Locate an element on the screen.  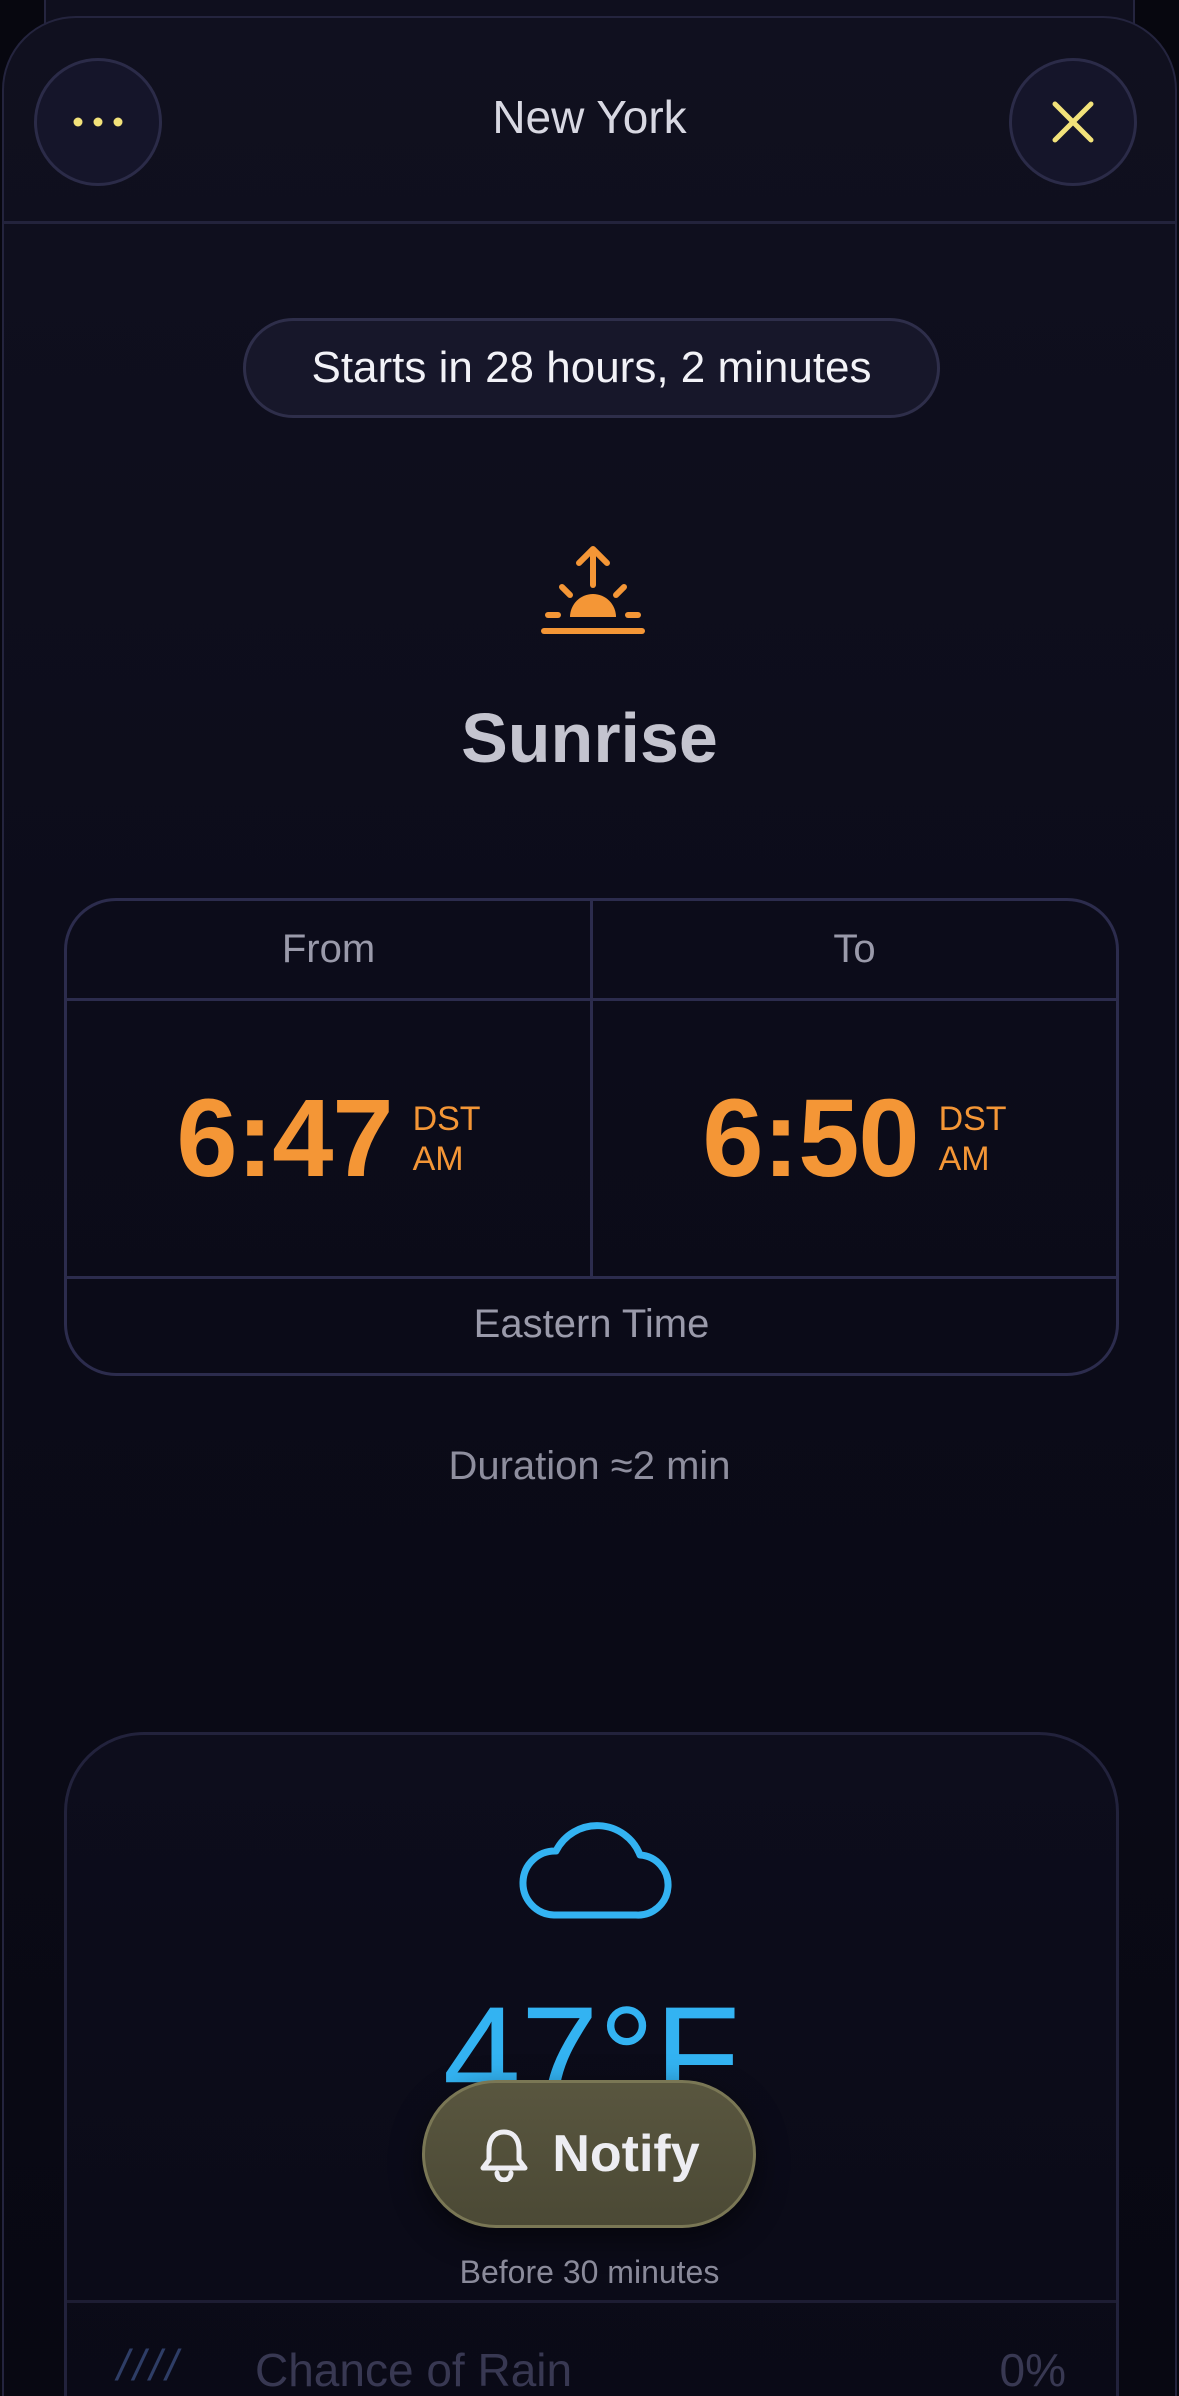
duration-text: Duration ≈2 min is located at coordinates (589, 1466).